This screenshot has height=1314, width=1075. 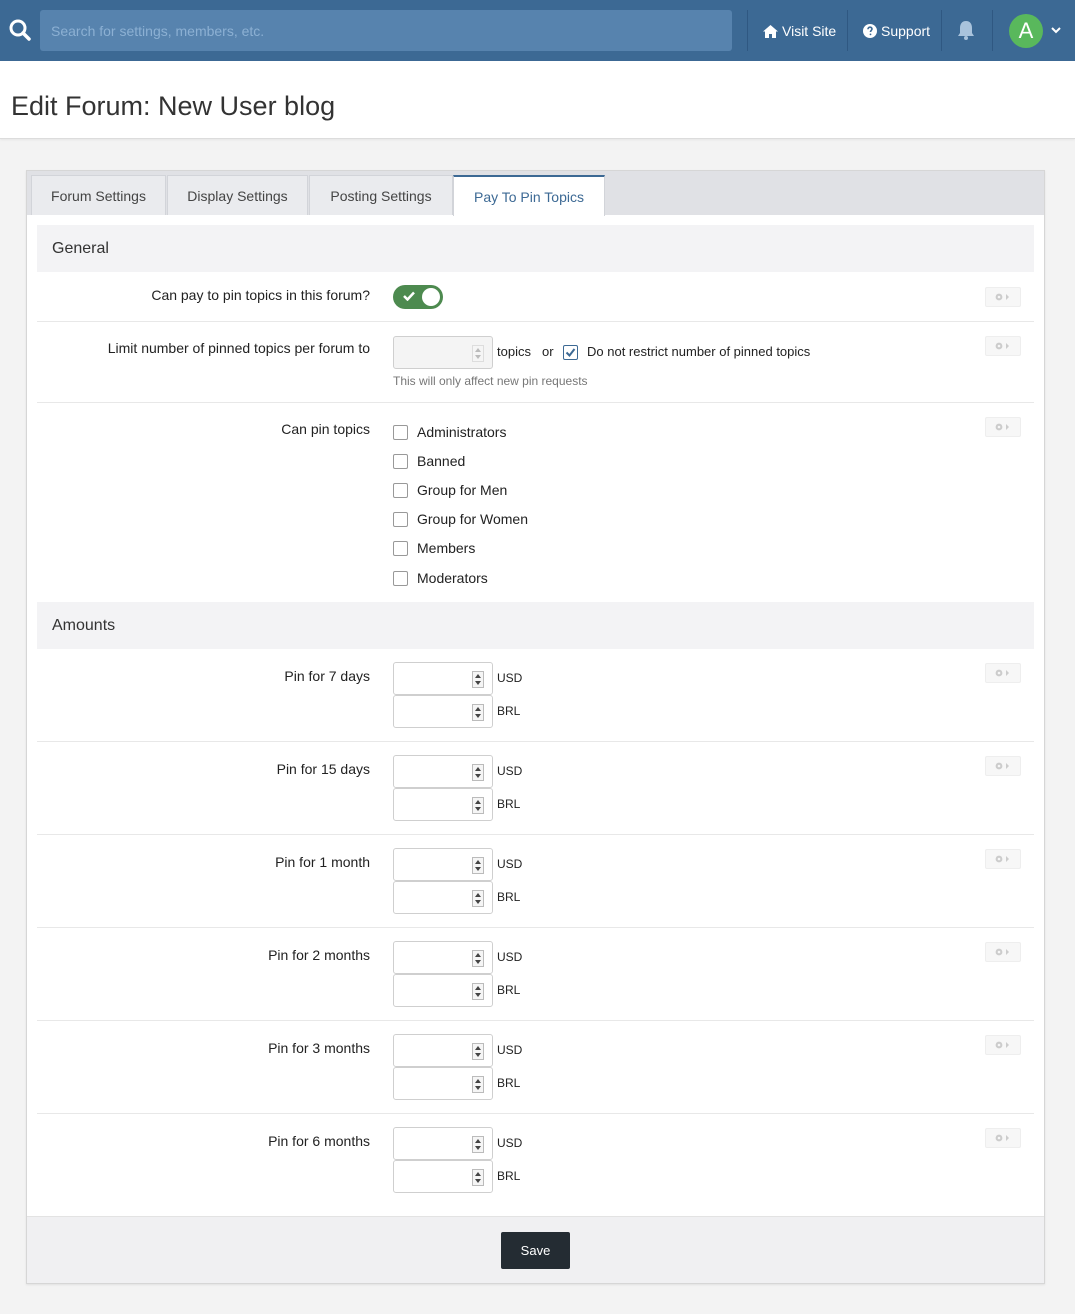 I want to click on avatar: A, so click(x=1026, y=31).